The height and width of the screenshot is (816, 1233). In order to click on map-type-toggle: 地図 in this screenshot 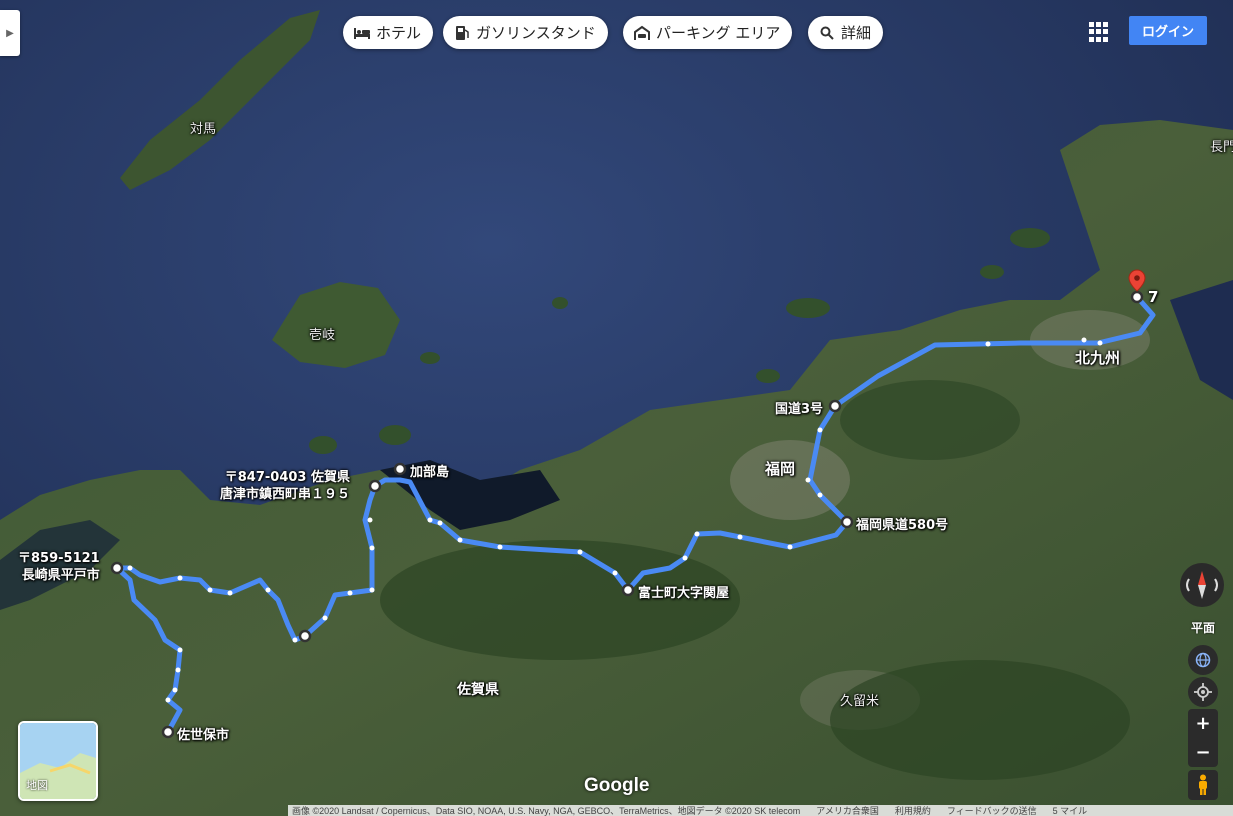, I will do `click(58, 761)`.